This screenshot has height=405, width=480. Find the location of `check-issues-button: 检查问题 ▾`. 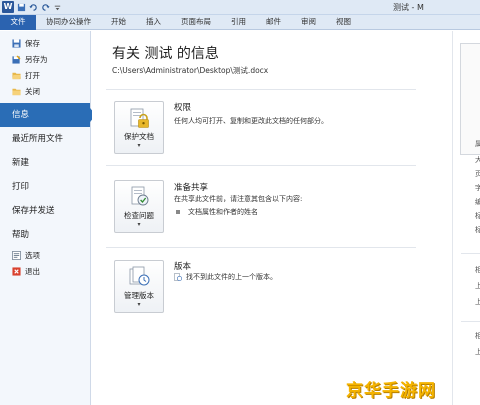

check-issues-button: 检查问题 ▾ is located at coordinates (139, 206).